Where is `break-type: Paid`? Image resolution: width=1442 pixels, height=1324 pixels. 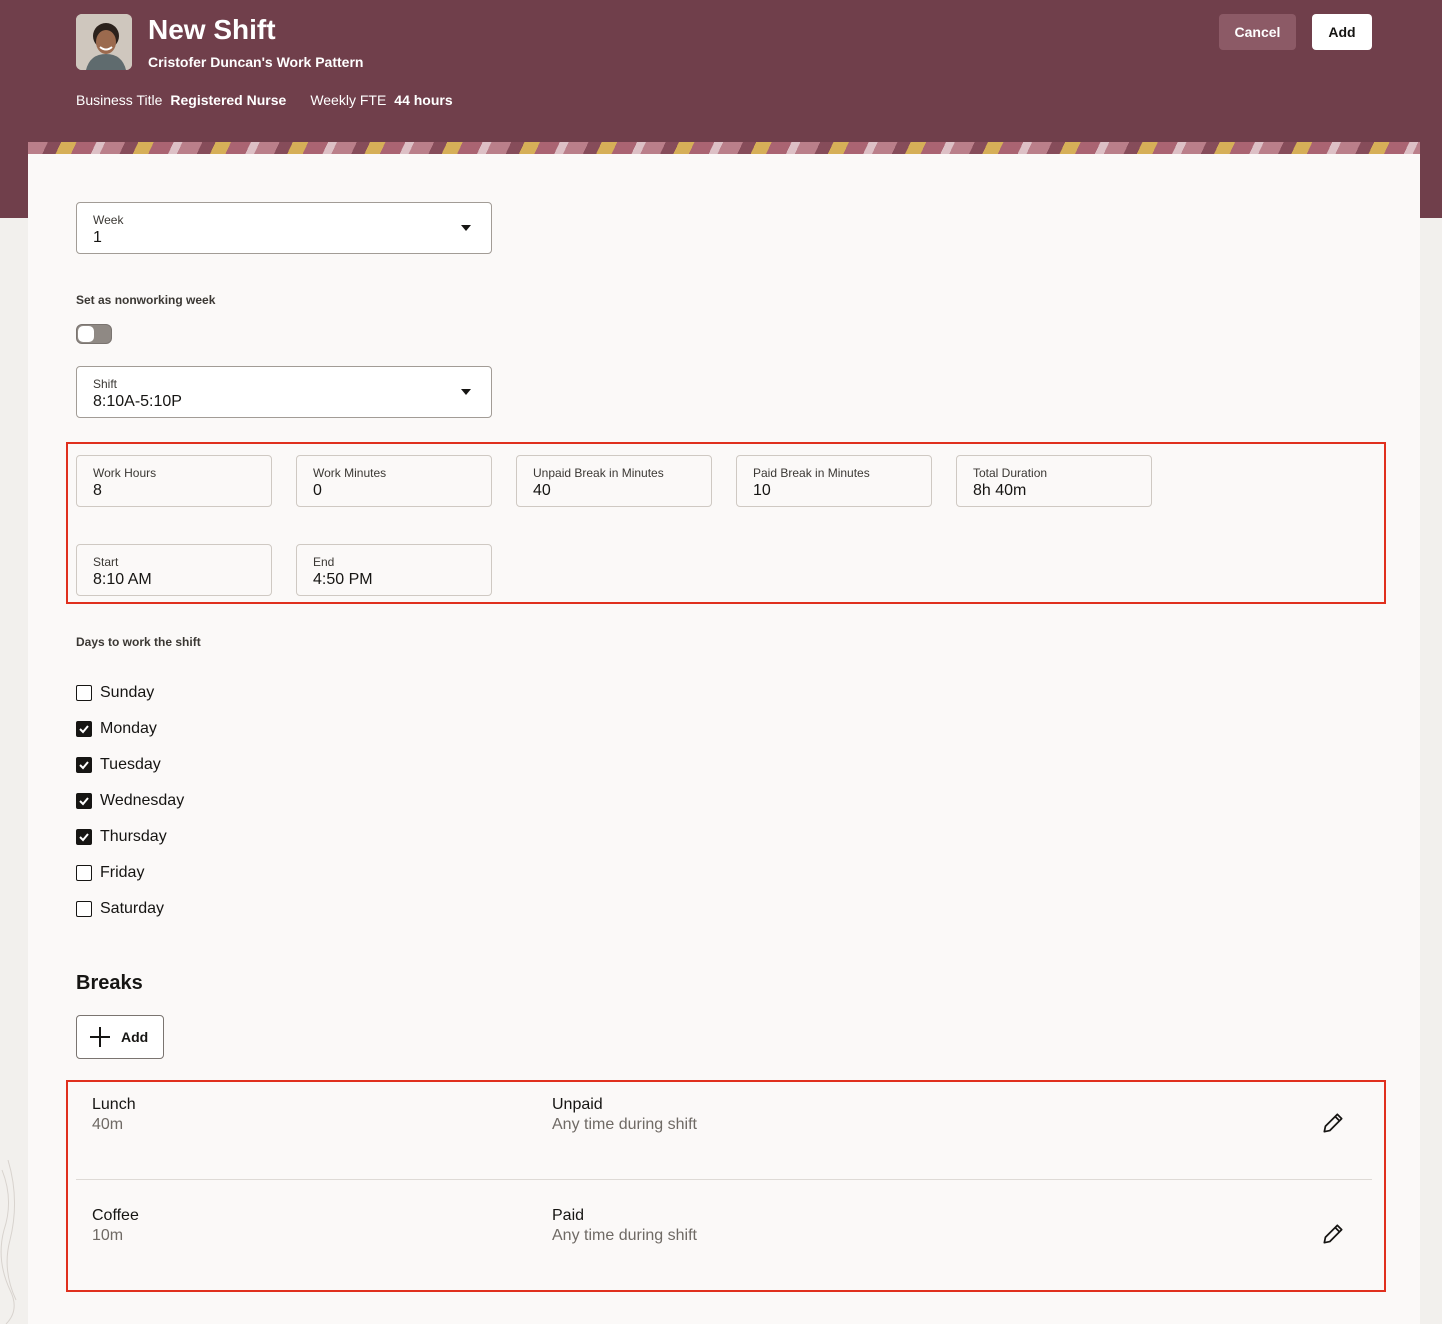 break-type: Paid is located at coordinates (568, 1215).